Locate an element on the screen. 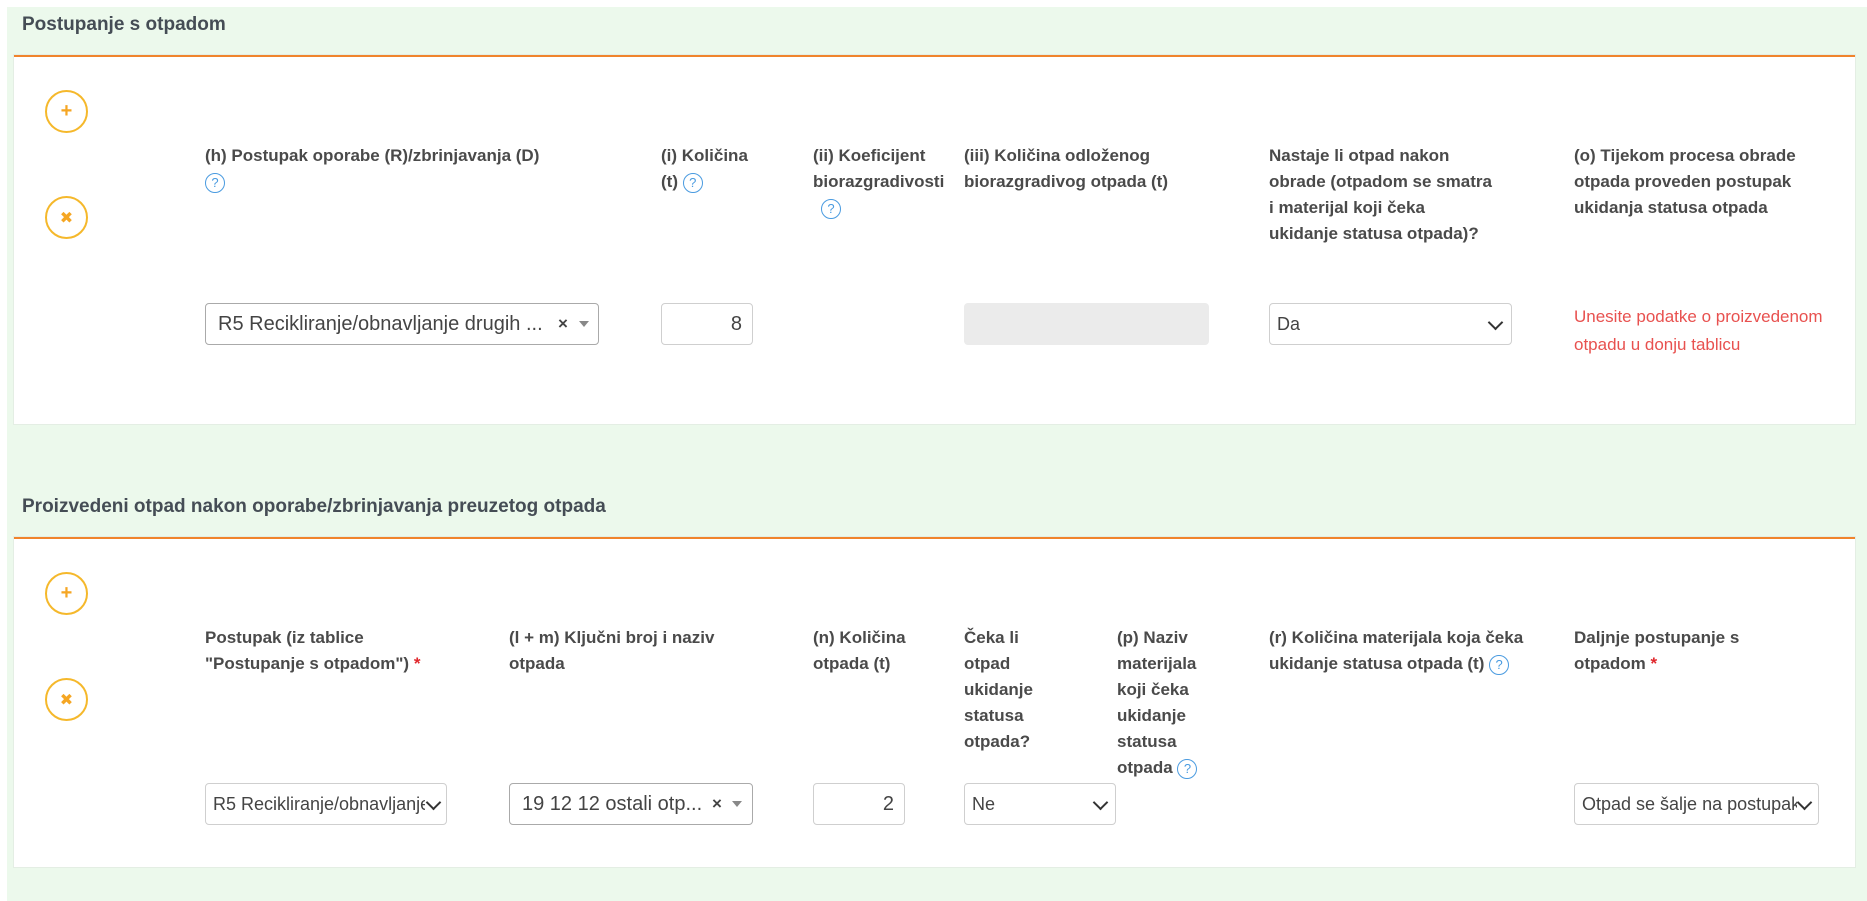 This screenshot has width=1867, height=901. header-koeficijent: (ii) Koeficijent biorazgradivosti ? is located at coordinates (890, 182).